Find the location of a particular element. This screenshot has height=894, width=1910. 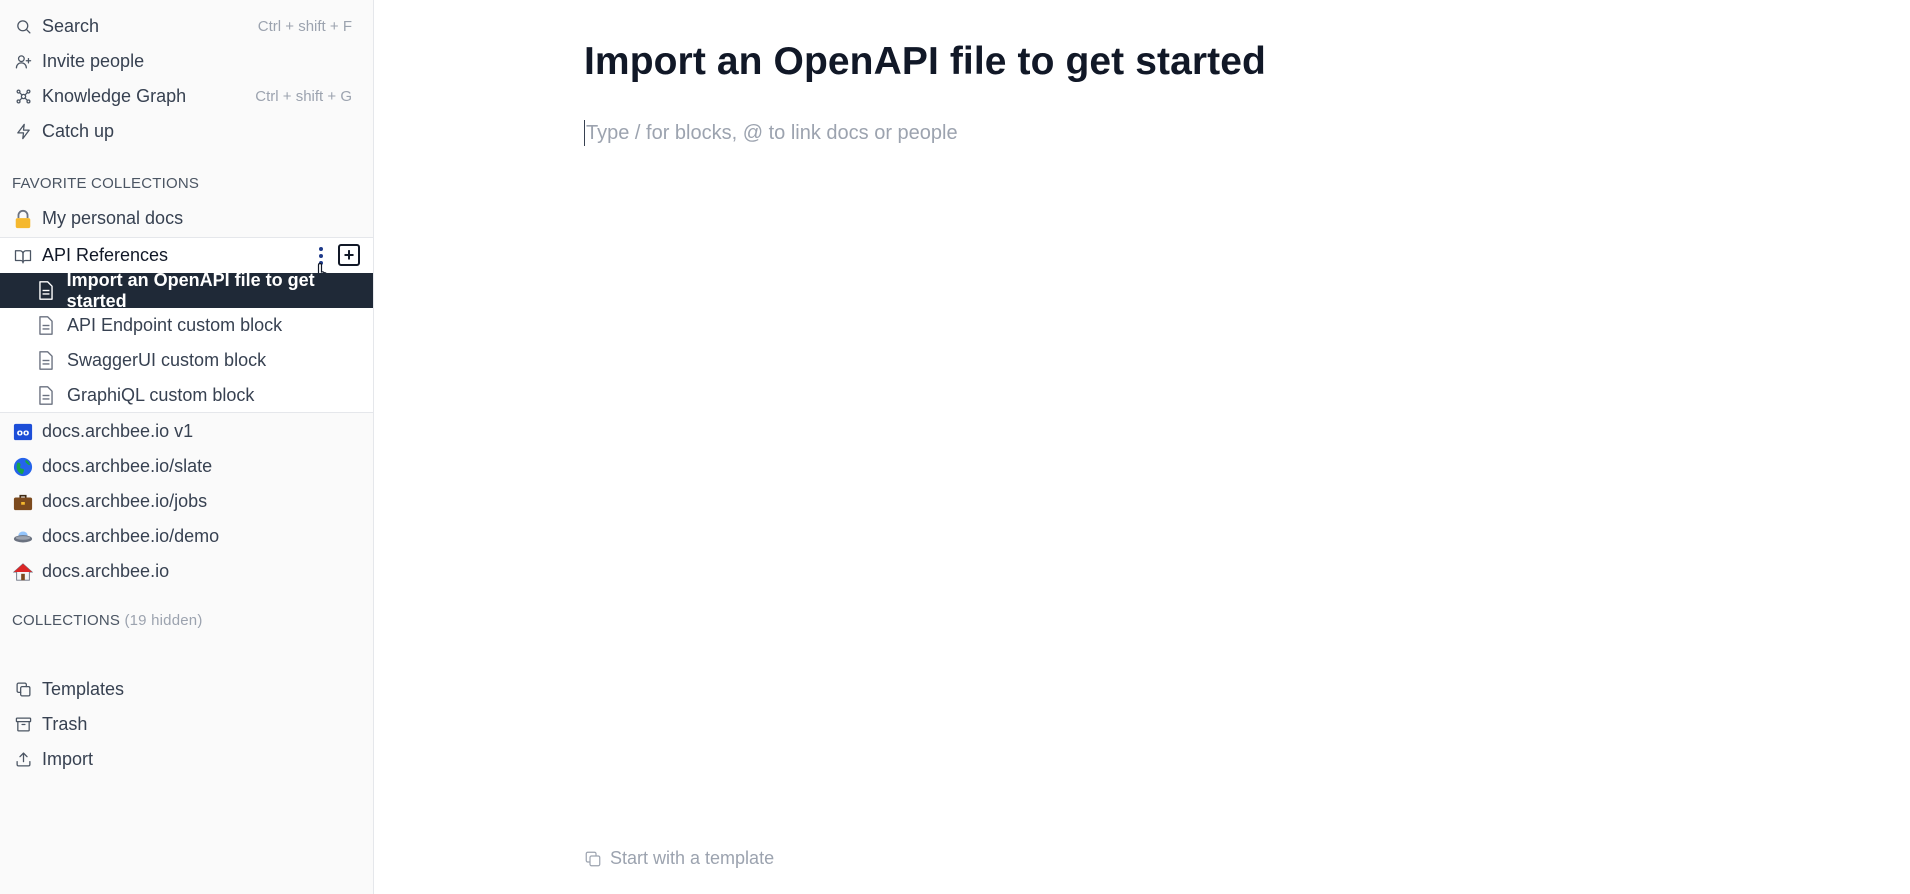

doc-item-import-openapi: Import an OpenAPI file to get started is located at coordinates (186, 290).